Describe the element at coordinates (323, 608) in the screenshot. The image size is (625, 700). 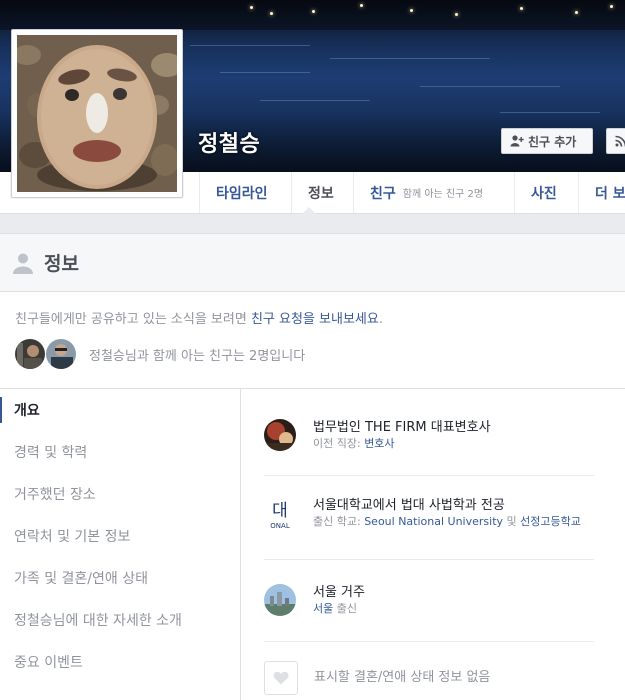
I see `origin-link: 서울` at that location.